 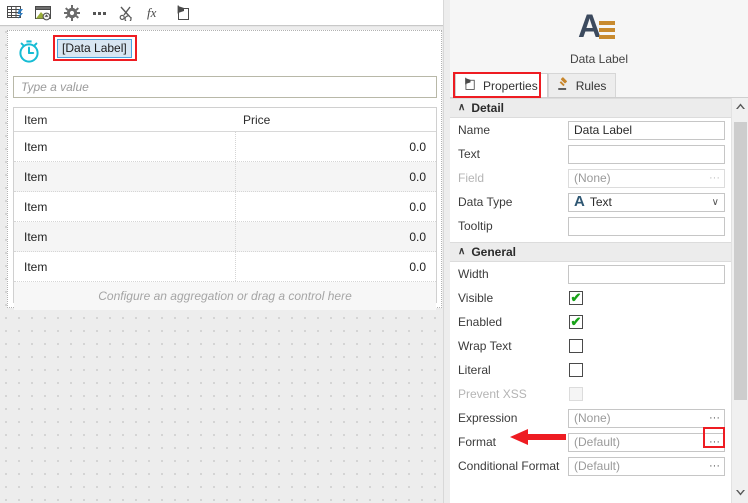 I want to click on stopwatch-icon, so click(x=29, y=51).